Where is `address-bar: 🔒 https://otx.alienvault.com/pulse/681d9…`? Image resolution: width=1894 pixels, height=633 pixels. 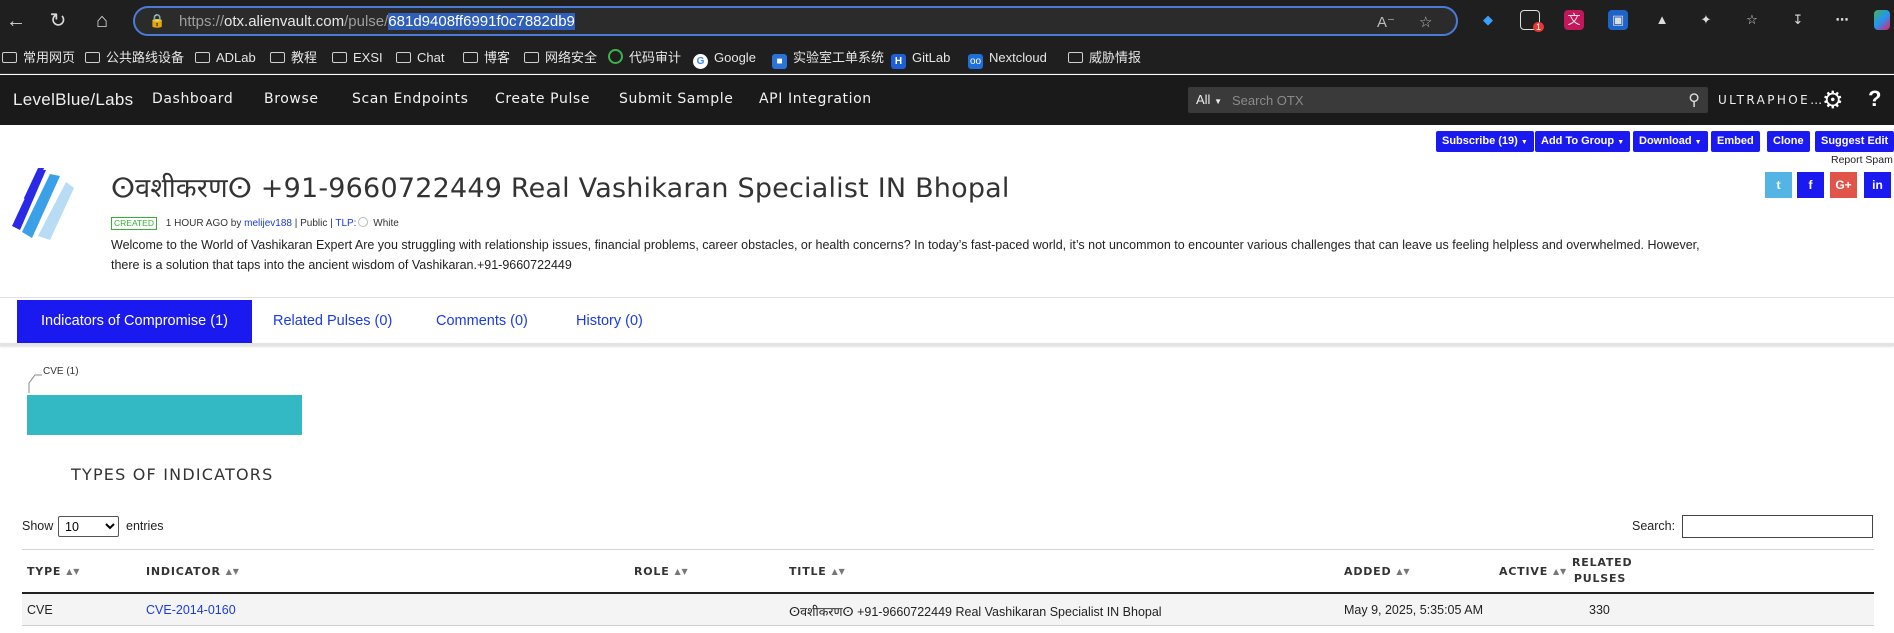 address-bar: 🔒 https://otx.alienvault.com/pulse/681d9… is located at coordinates (795, 21).